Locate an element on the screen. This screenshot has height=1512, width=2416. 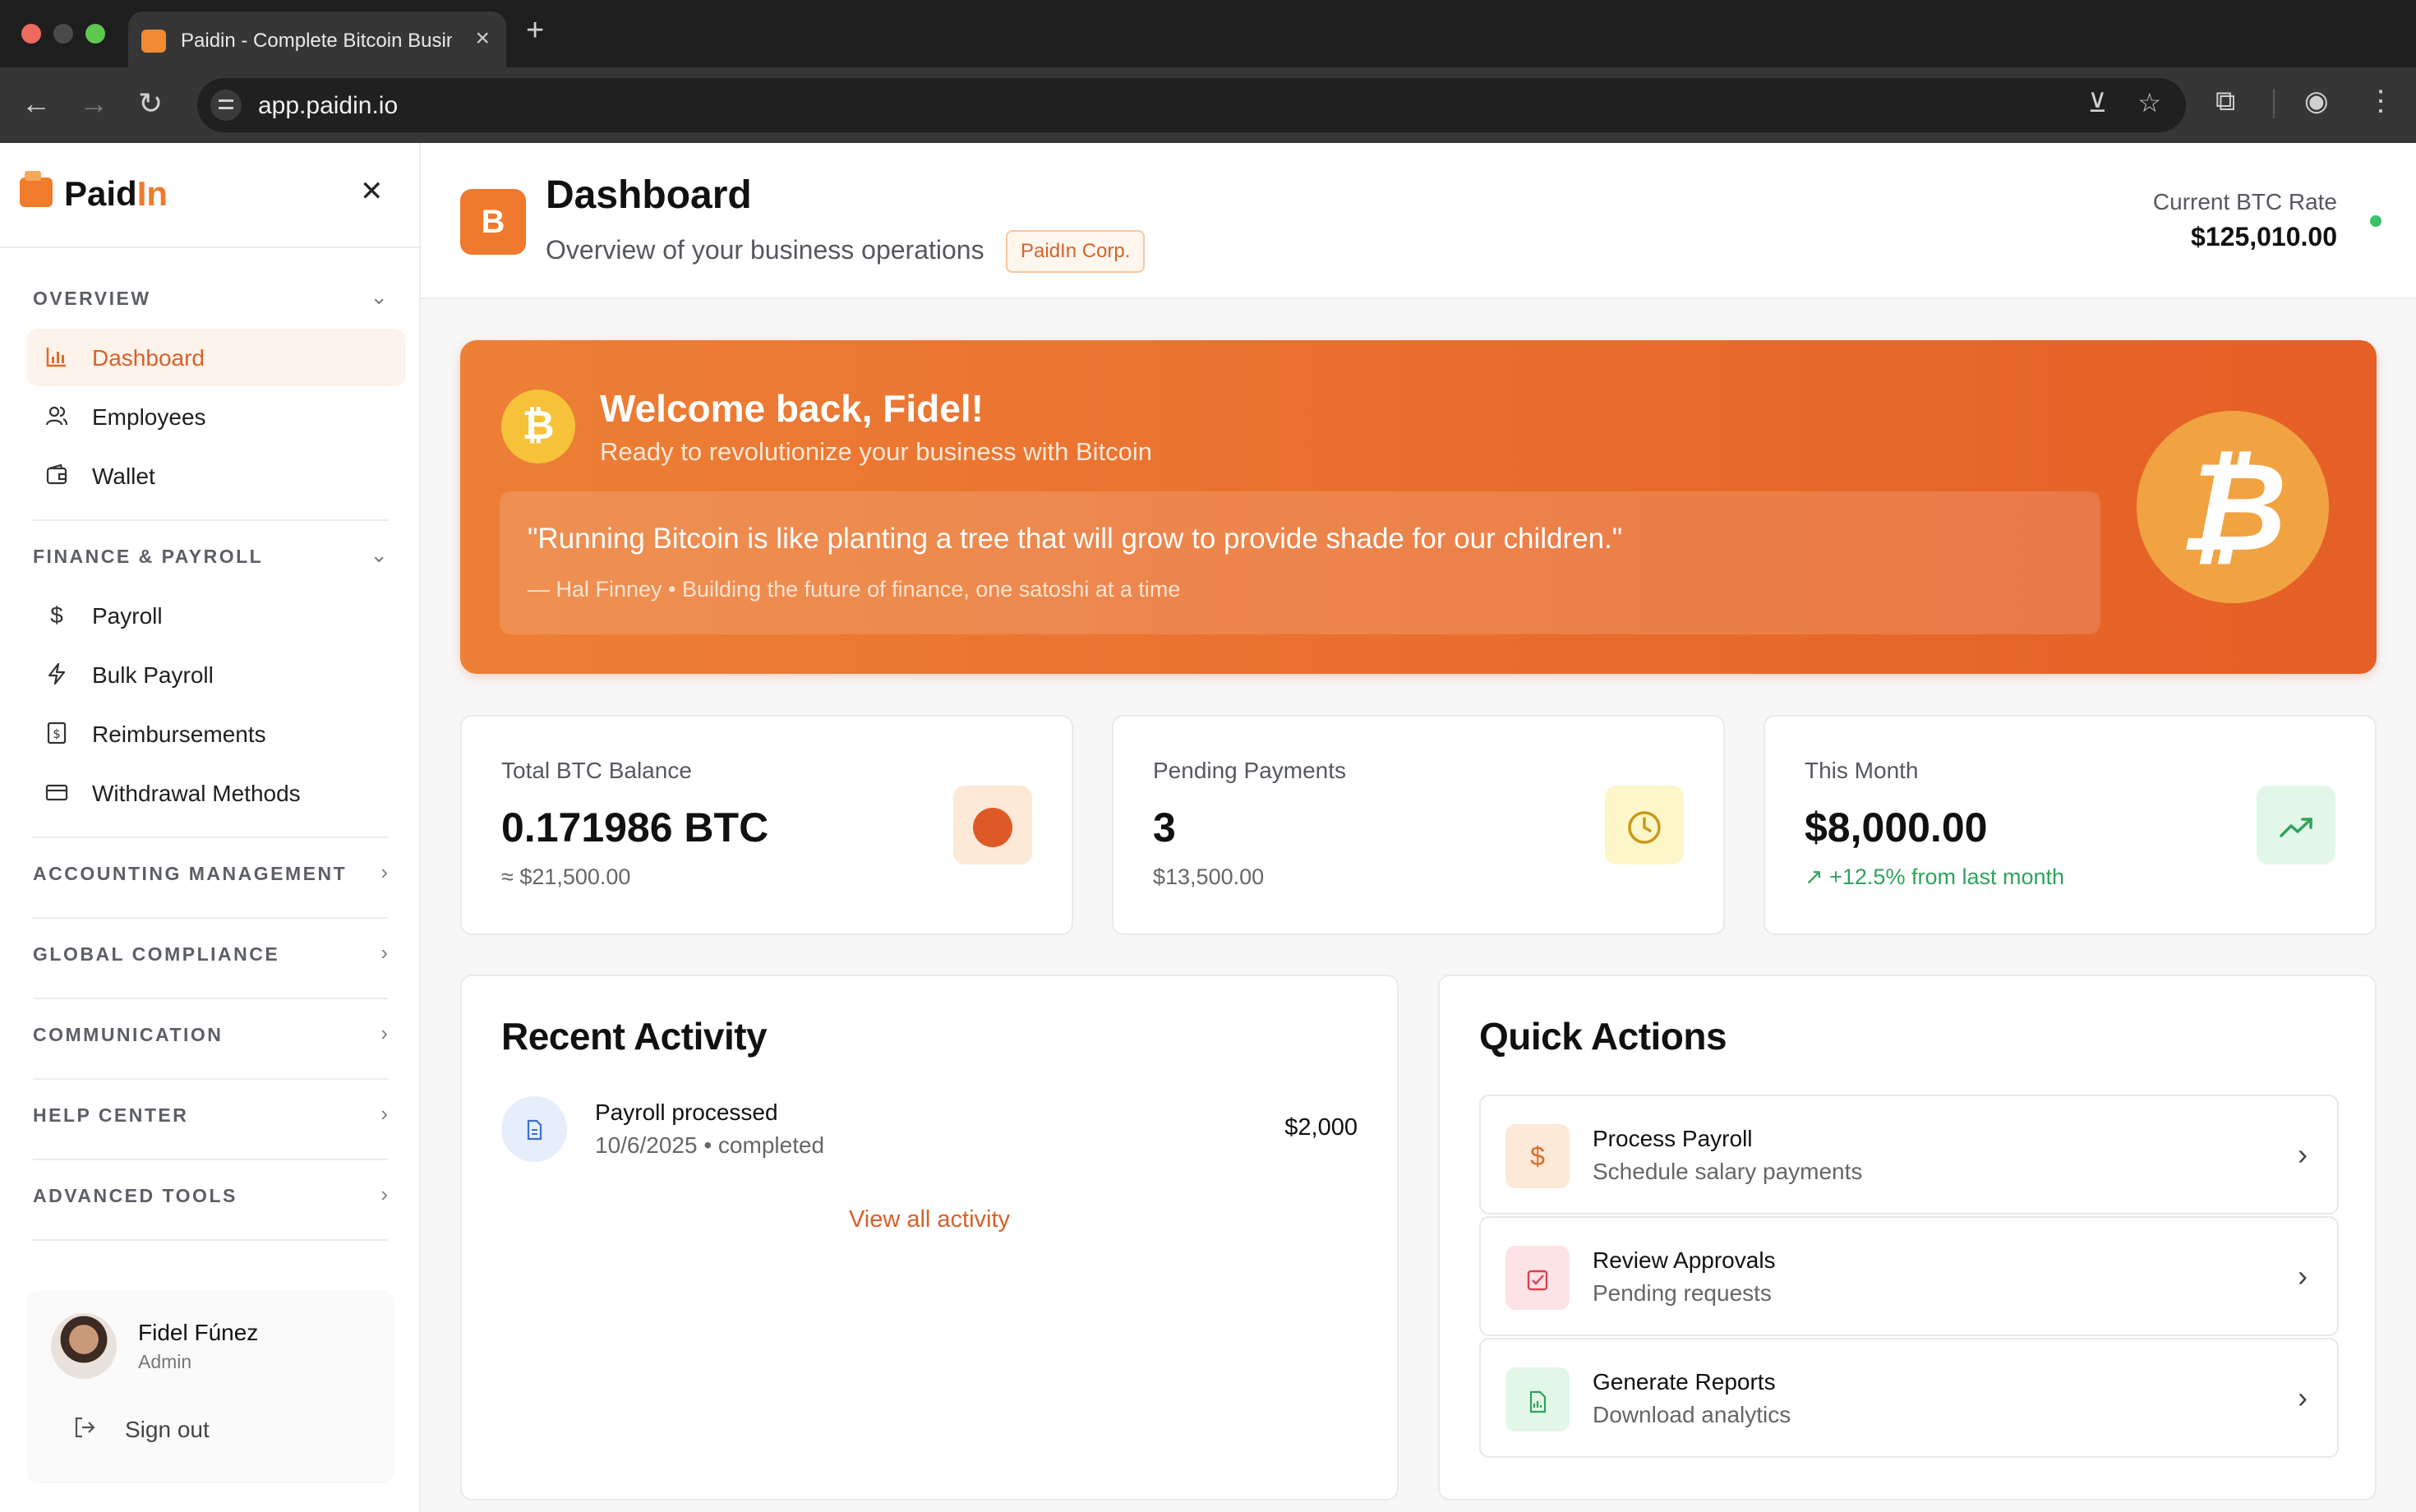
welcome-title: Welcome back, Fidel! is located at coordinates (792, 408).